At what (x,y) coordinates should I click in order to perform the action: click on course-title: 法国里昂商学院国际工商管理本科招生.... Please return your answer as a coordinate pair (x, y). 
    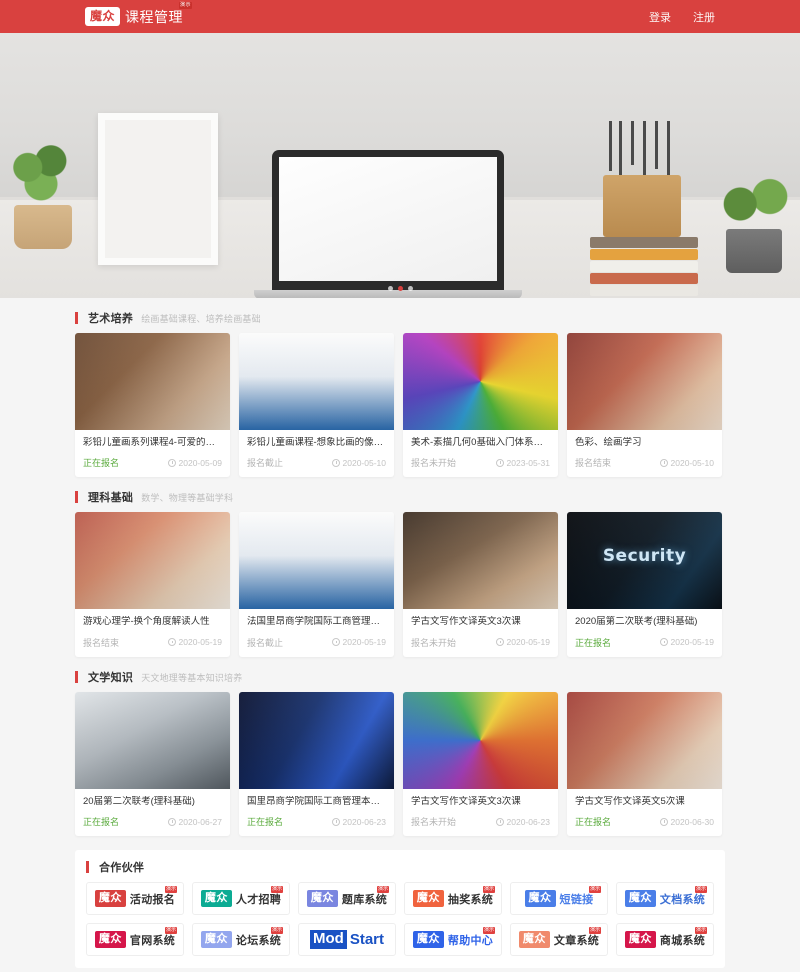
    Looking at the image, I should click on (316, 622).